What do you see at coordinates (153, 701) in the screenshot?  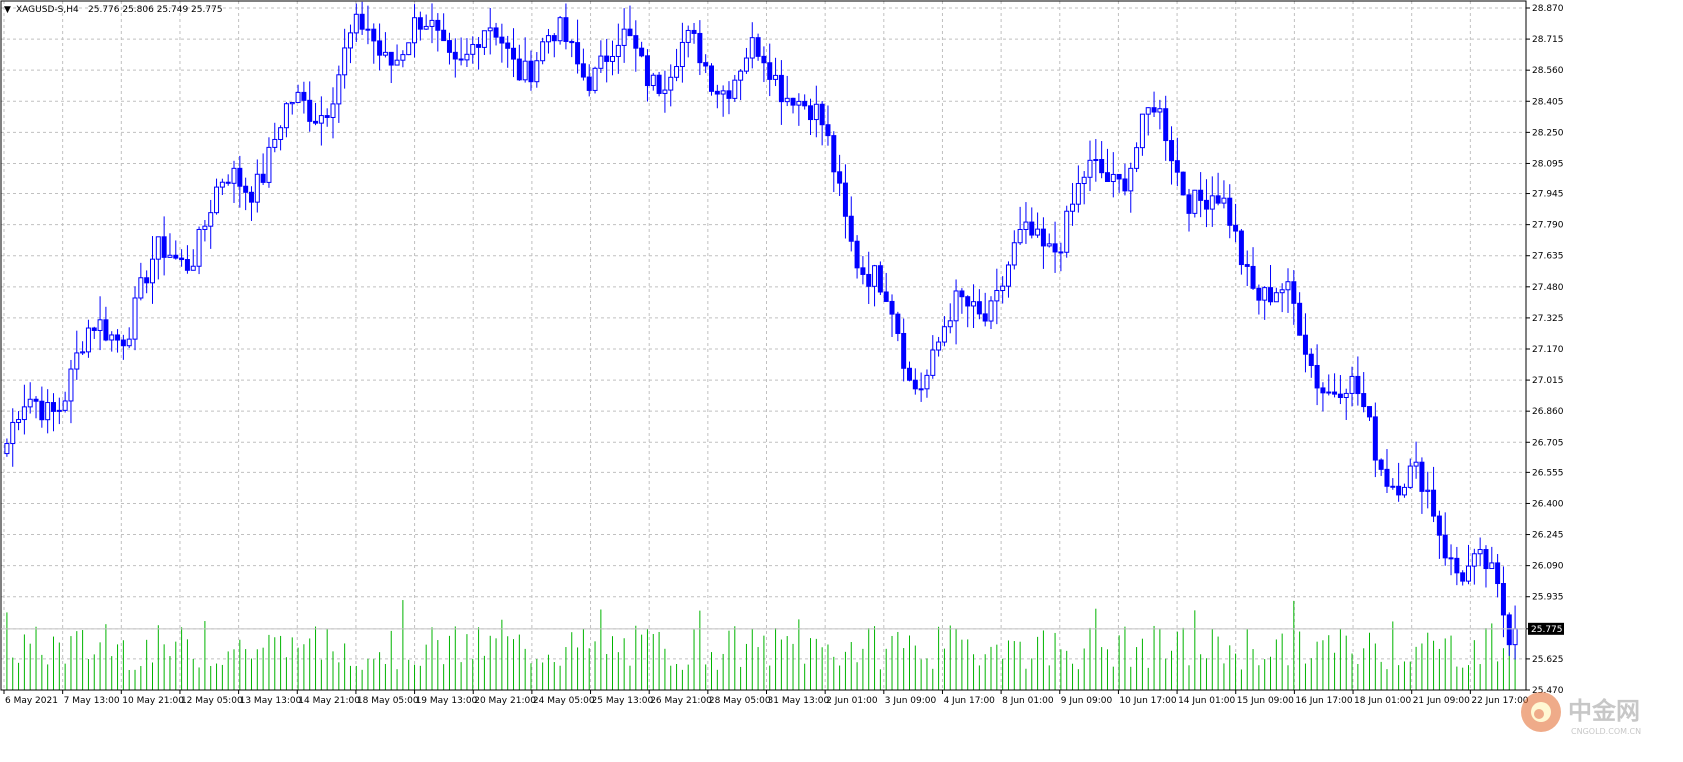 I see `x-tick-label: 10 May 21:00` at bounding box center [153, 701].